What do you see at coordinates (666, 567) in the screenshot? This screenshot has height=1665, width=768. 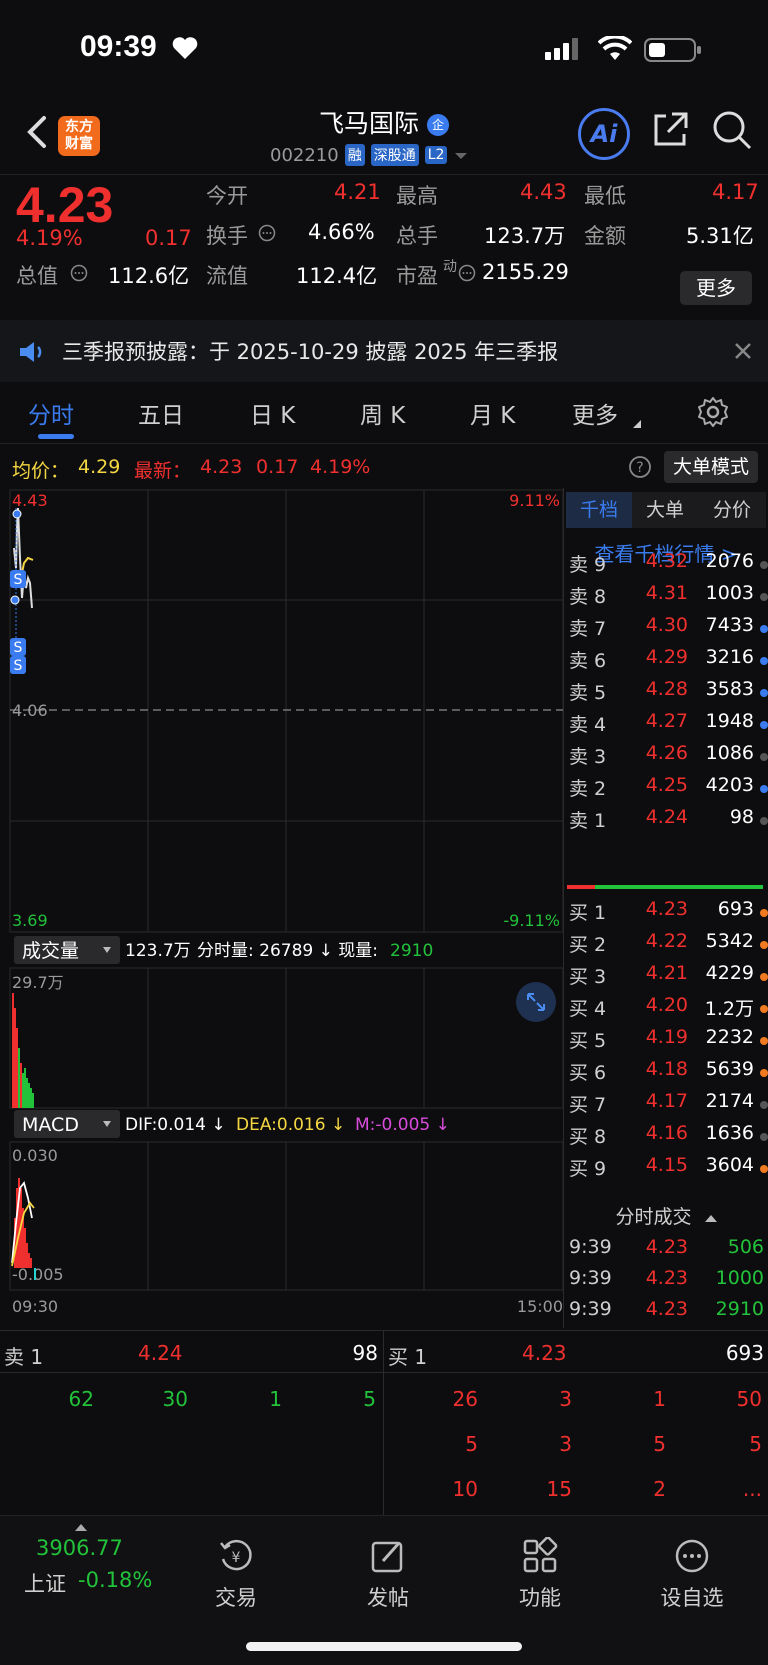 I see `ask-level-row: 卖 9 4.32 2076` at bounding box center [666, 567].